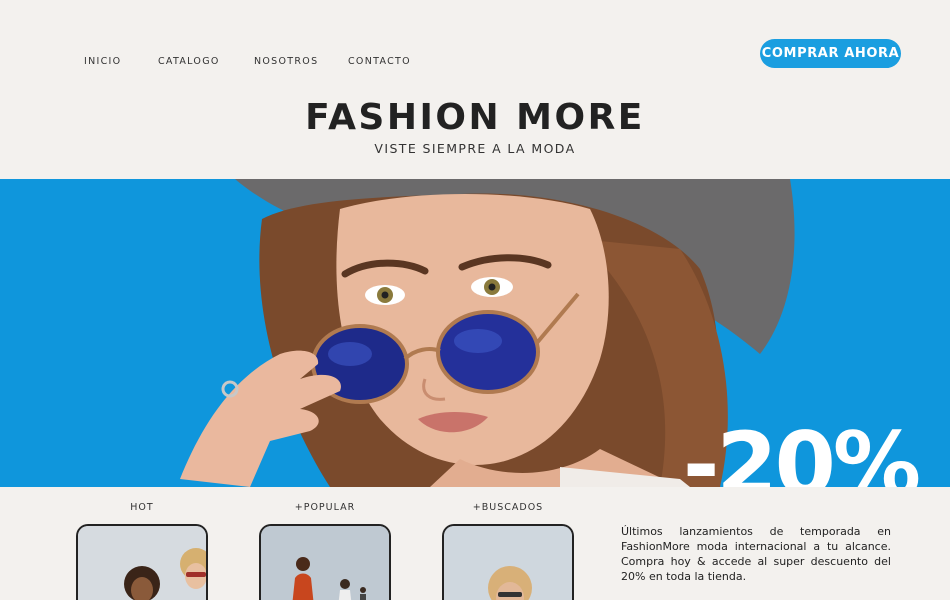  I want to click on card-label: +POPULAR, so click(325, 507).